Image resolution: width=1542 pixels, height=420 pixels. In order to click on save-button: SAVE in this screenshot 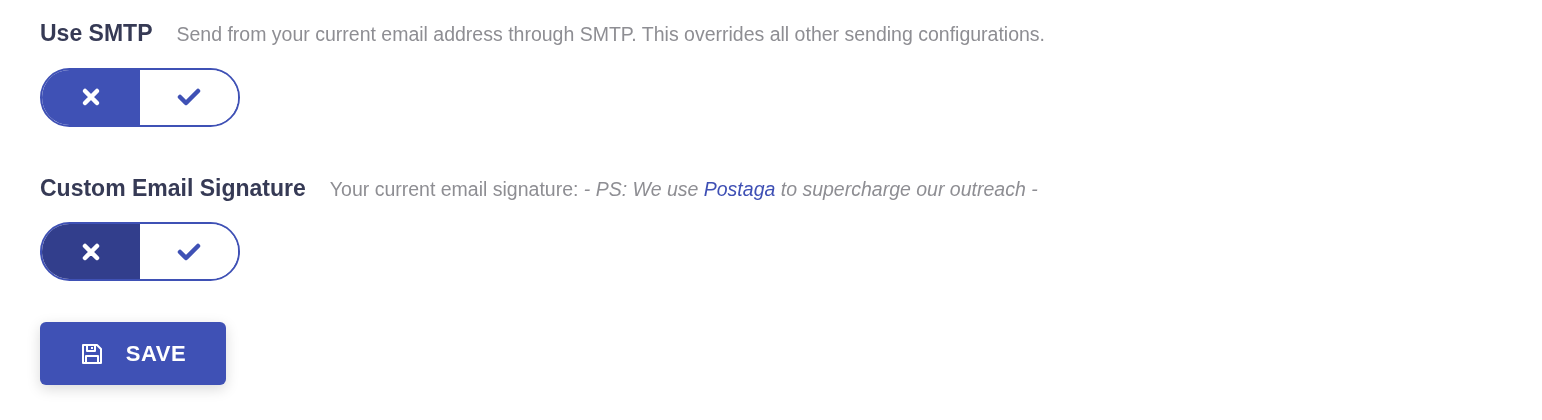, I will do `click(133, 353)`.